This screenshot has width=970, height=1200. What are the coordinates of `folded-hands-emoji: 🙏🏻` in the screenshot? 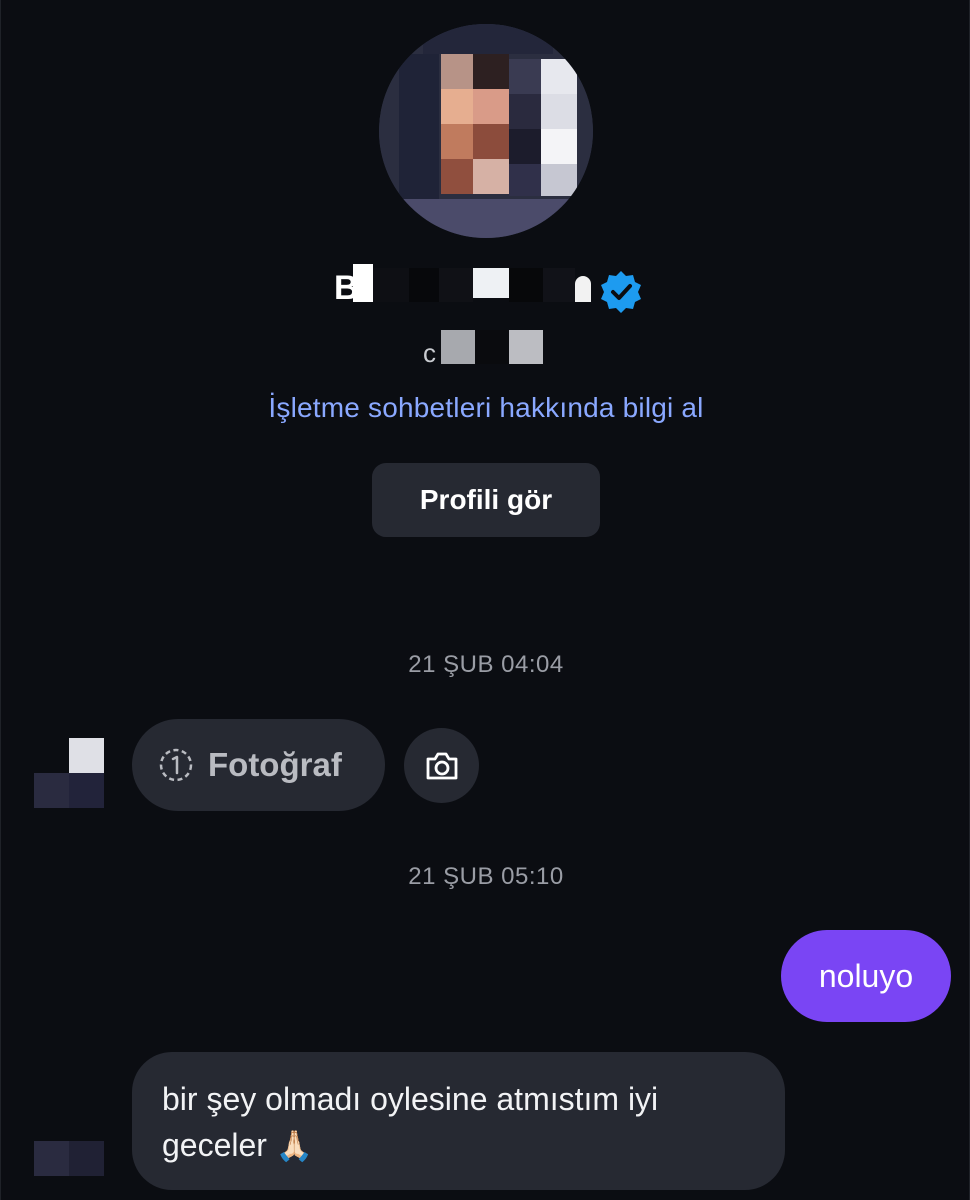 It's located at (294, 1146).